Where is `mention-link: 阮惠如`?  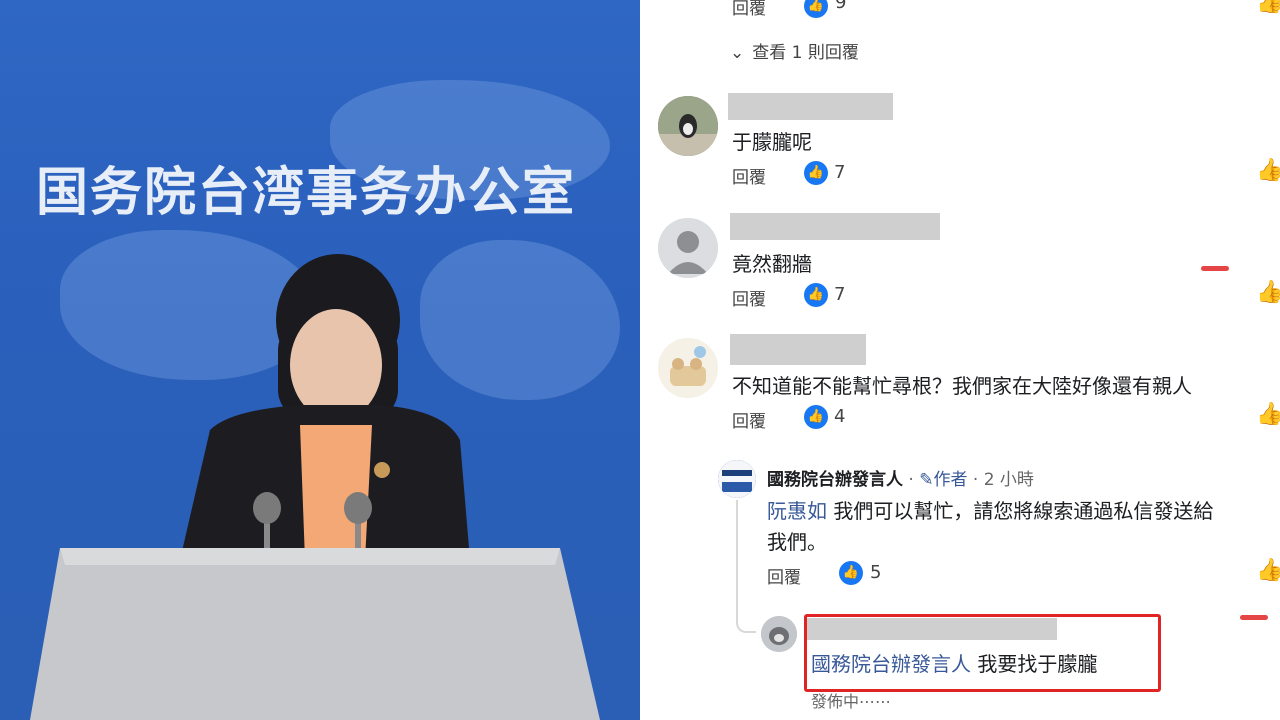 mention-link: 阮惠如 is located at coordinates (797, 511).